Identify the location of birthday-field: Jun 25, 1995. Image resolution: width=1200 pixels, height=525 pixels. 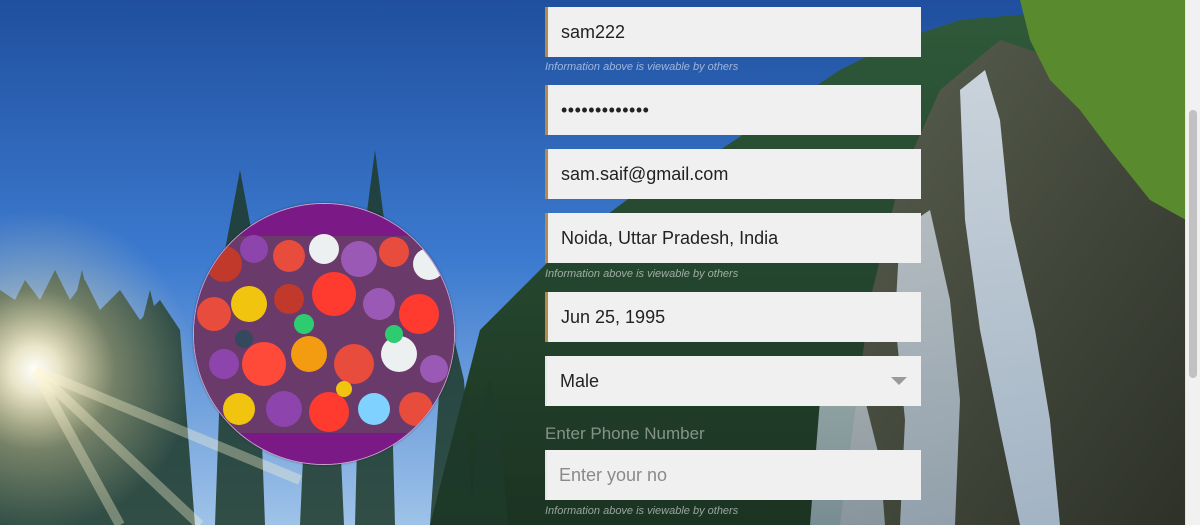
(733, 317).